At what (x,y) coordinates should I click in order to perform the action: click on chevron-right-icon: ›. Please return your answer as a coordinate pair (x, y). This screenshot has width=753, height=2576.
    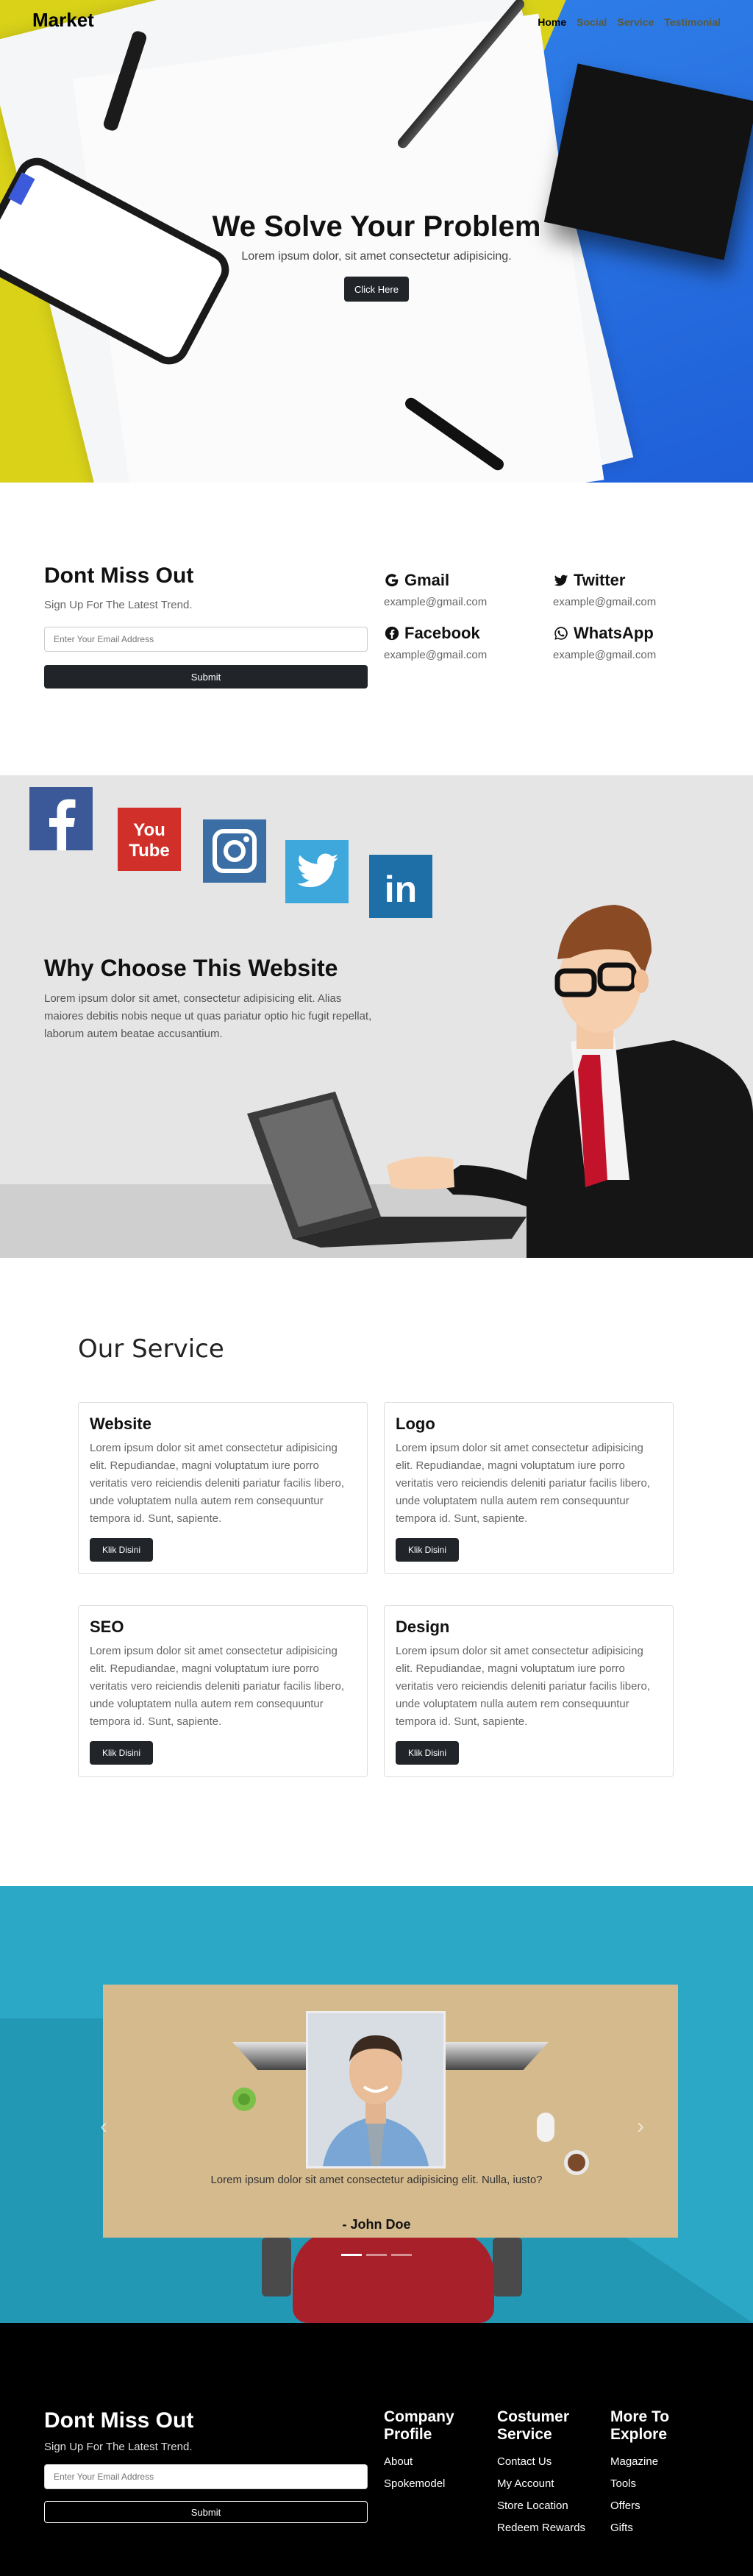
    Looking at the image, I should click on (640, 2126).